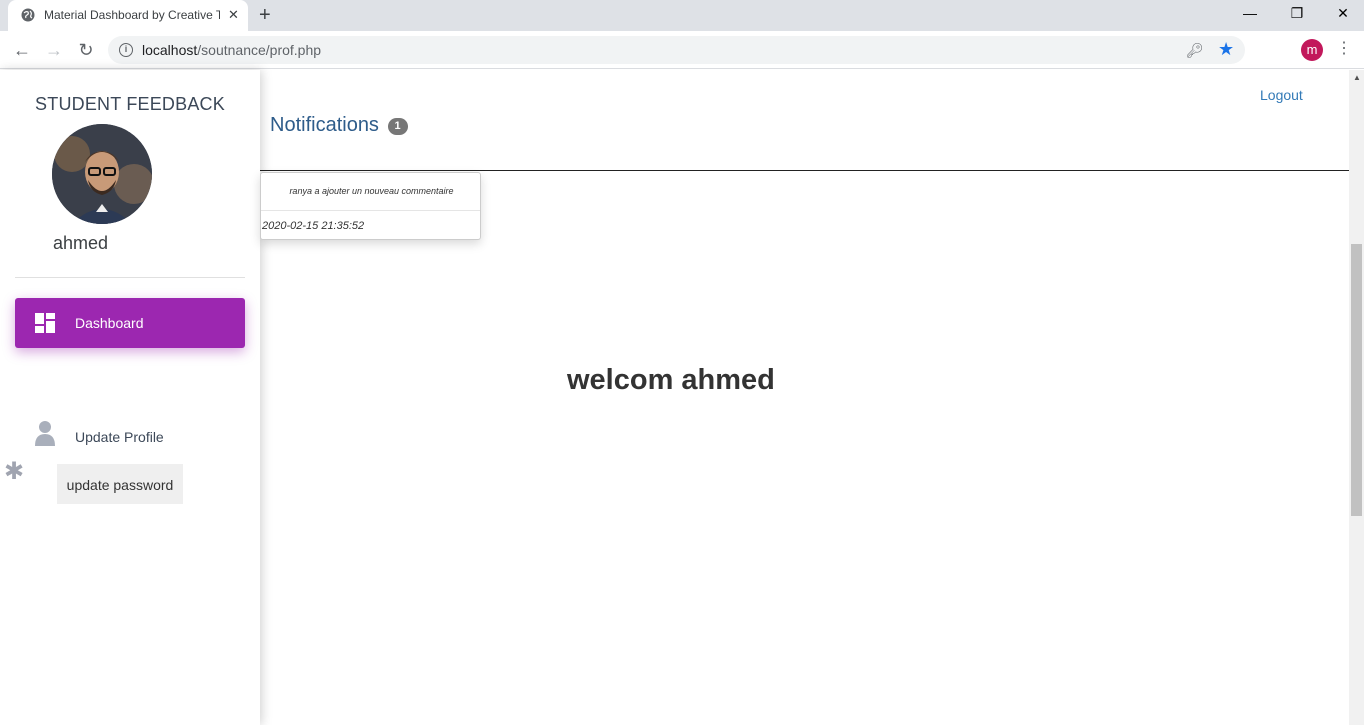 The height and width of the screenshot is (725, 1364). Describe the element at coordinates (370, 210) in the screenshot. I see `dropdown-divider` at that location.